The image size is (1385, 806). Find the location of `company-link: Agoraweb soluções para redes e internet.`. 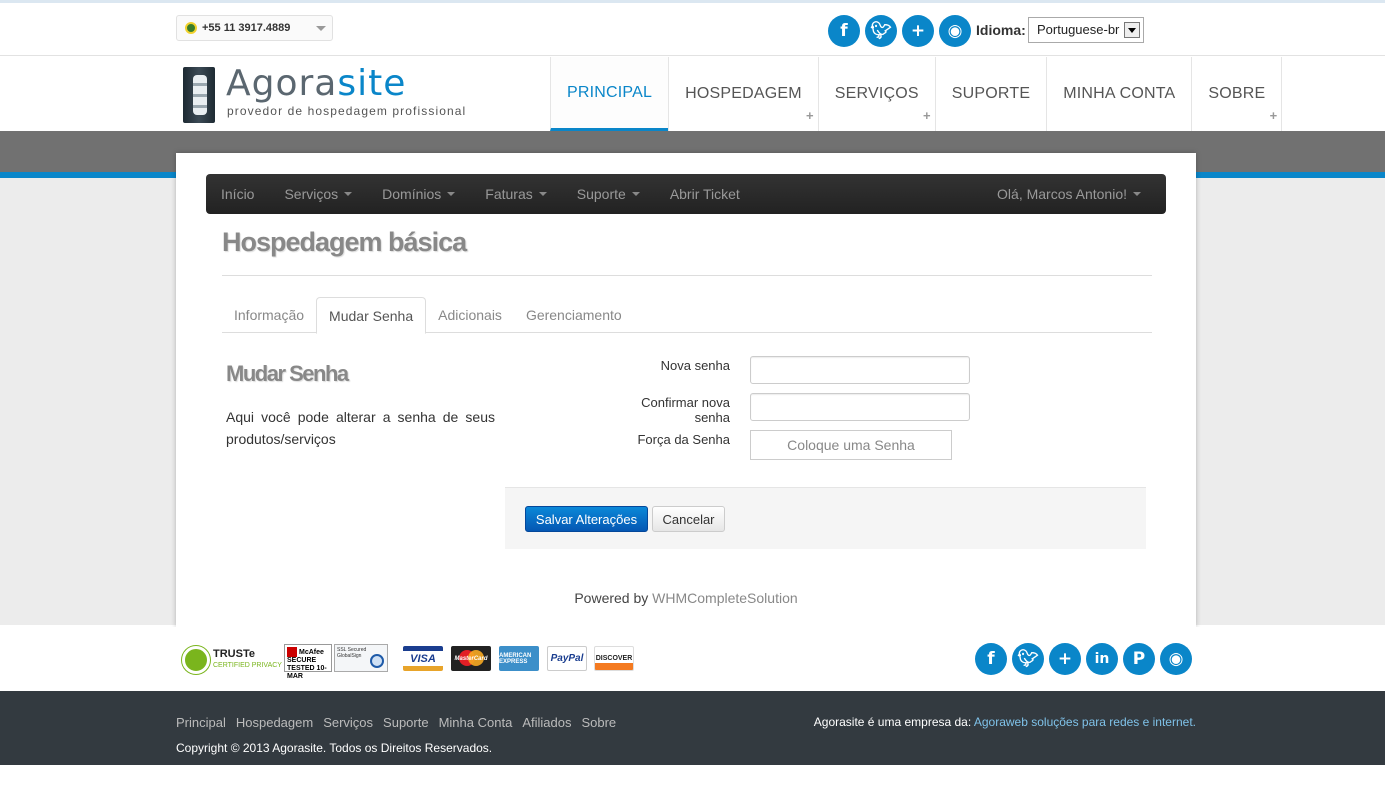

company-link: Agoraweb soluções para redes e internet. is located at coordinates (1085, 722).